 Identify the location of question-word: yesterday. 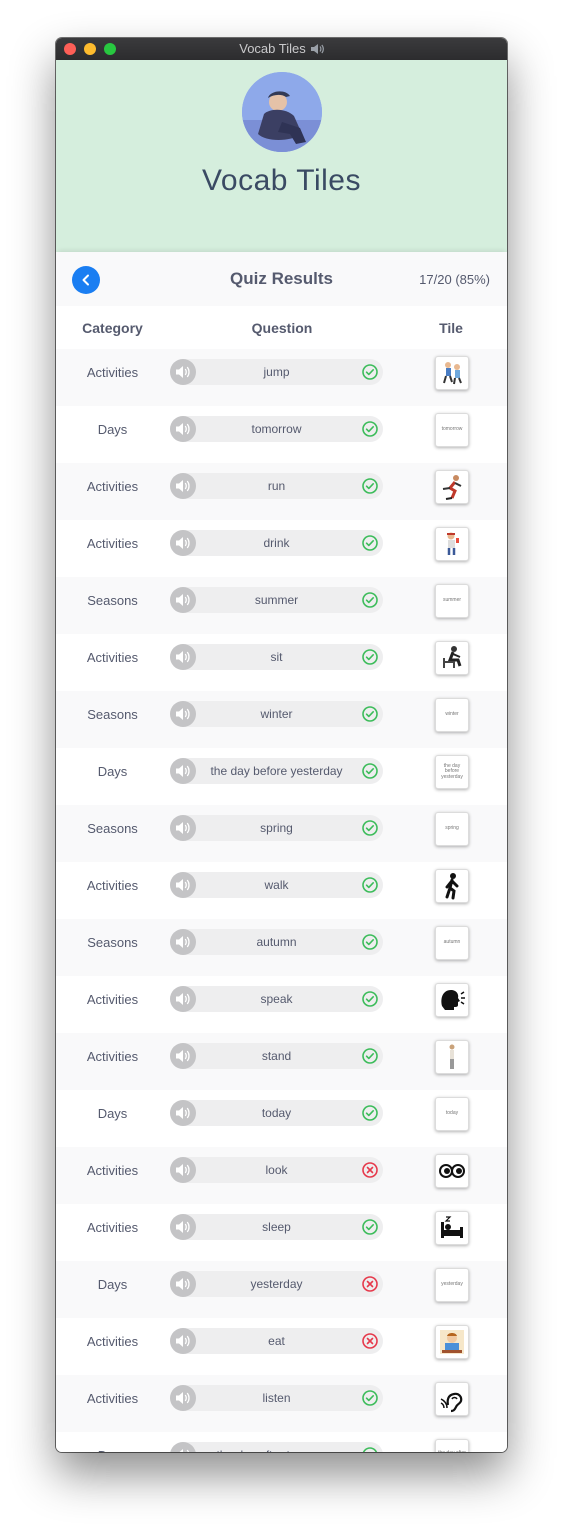
(276, 1284).